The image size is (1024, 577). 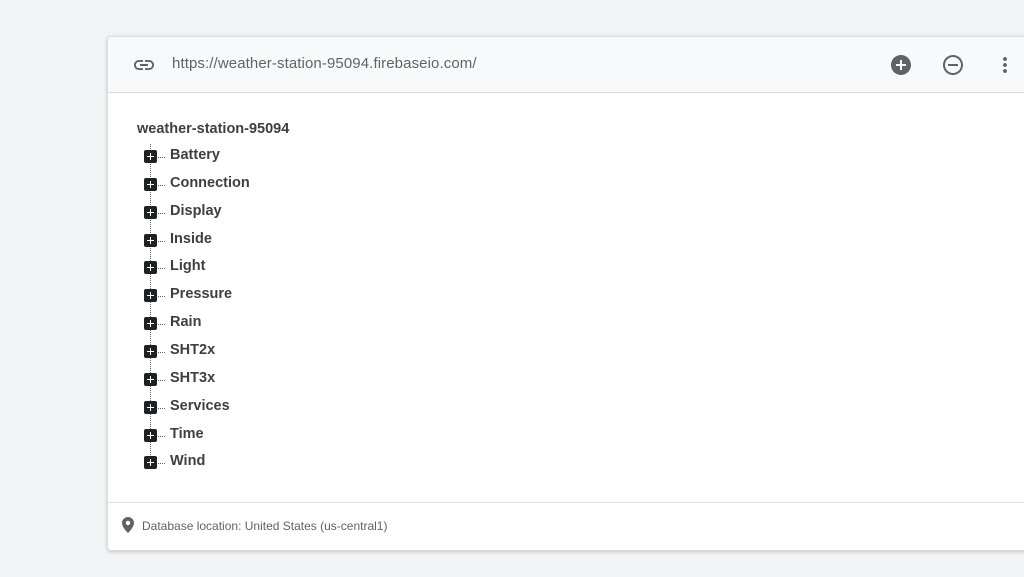 What do you see at coordinates (187, 266) in the screenshot?
I see `tree-node-label: Light` at bounding box center [187, 266].